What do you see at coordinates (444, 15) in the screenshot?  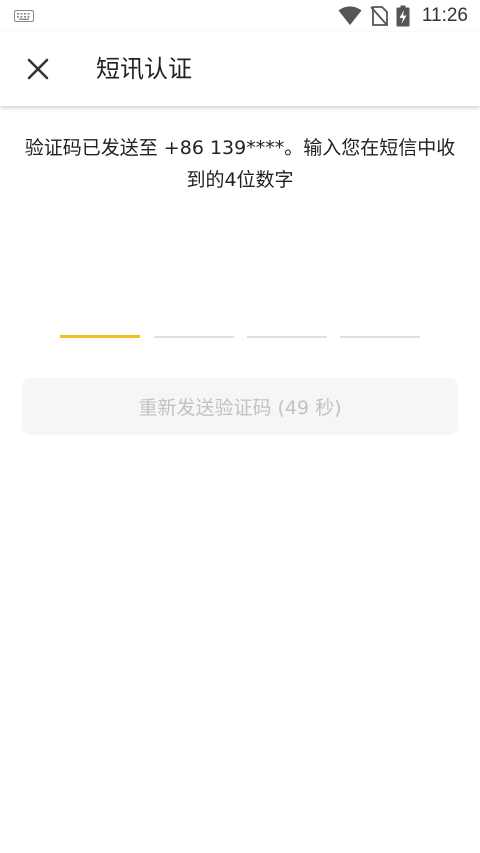 I see `status-time: 11:26` at bounding box center [444, 15].